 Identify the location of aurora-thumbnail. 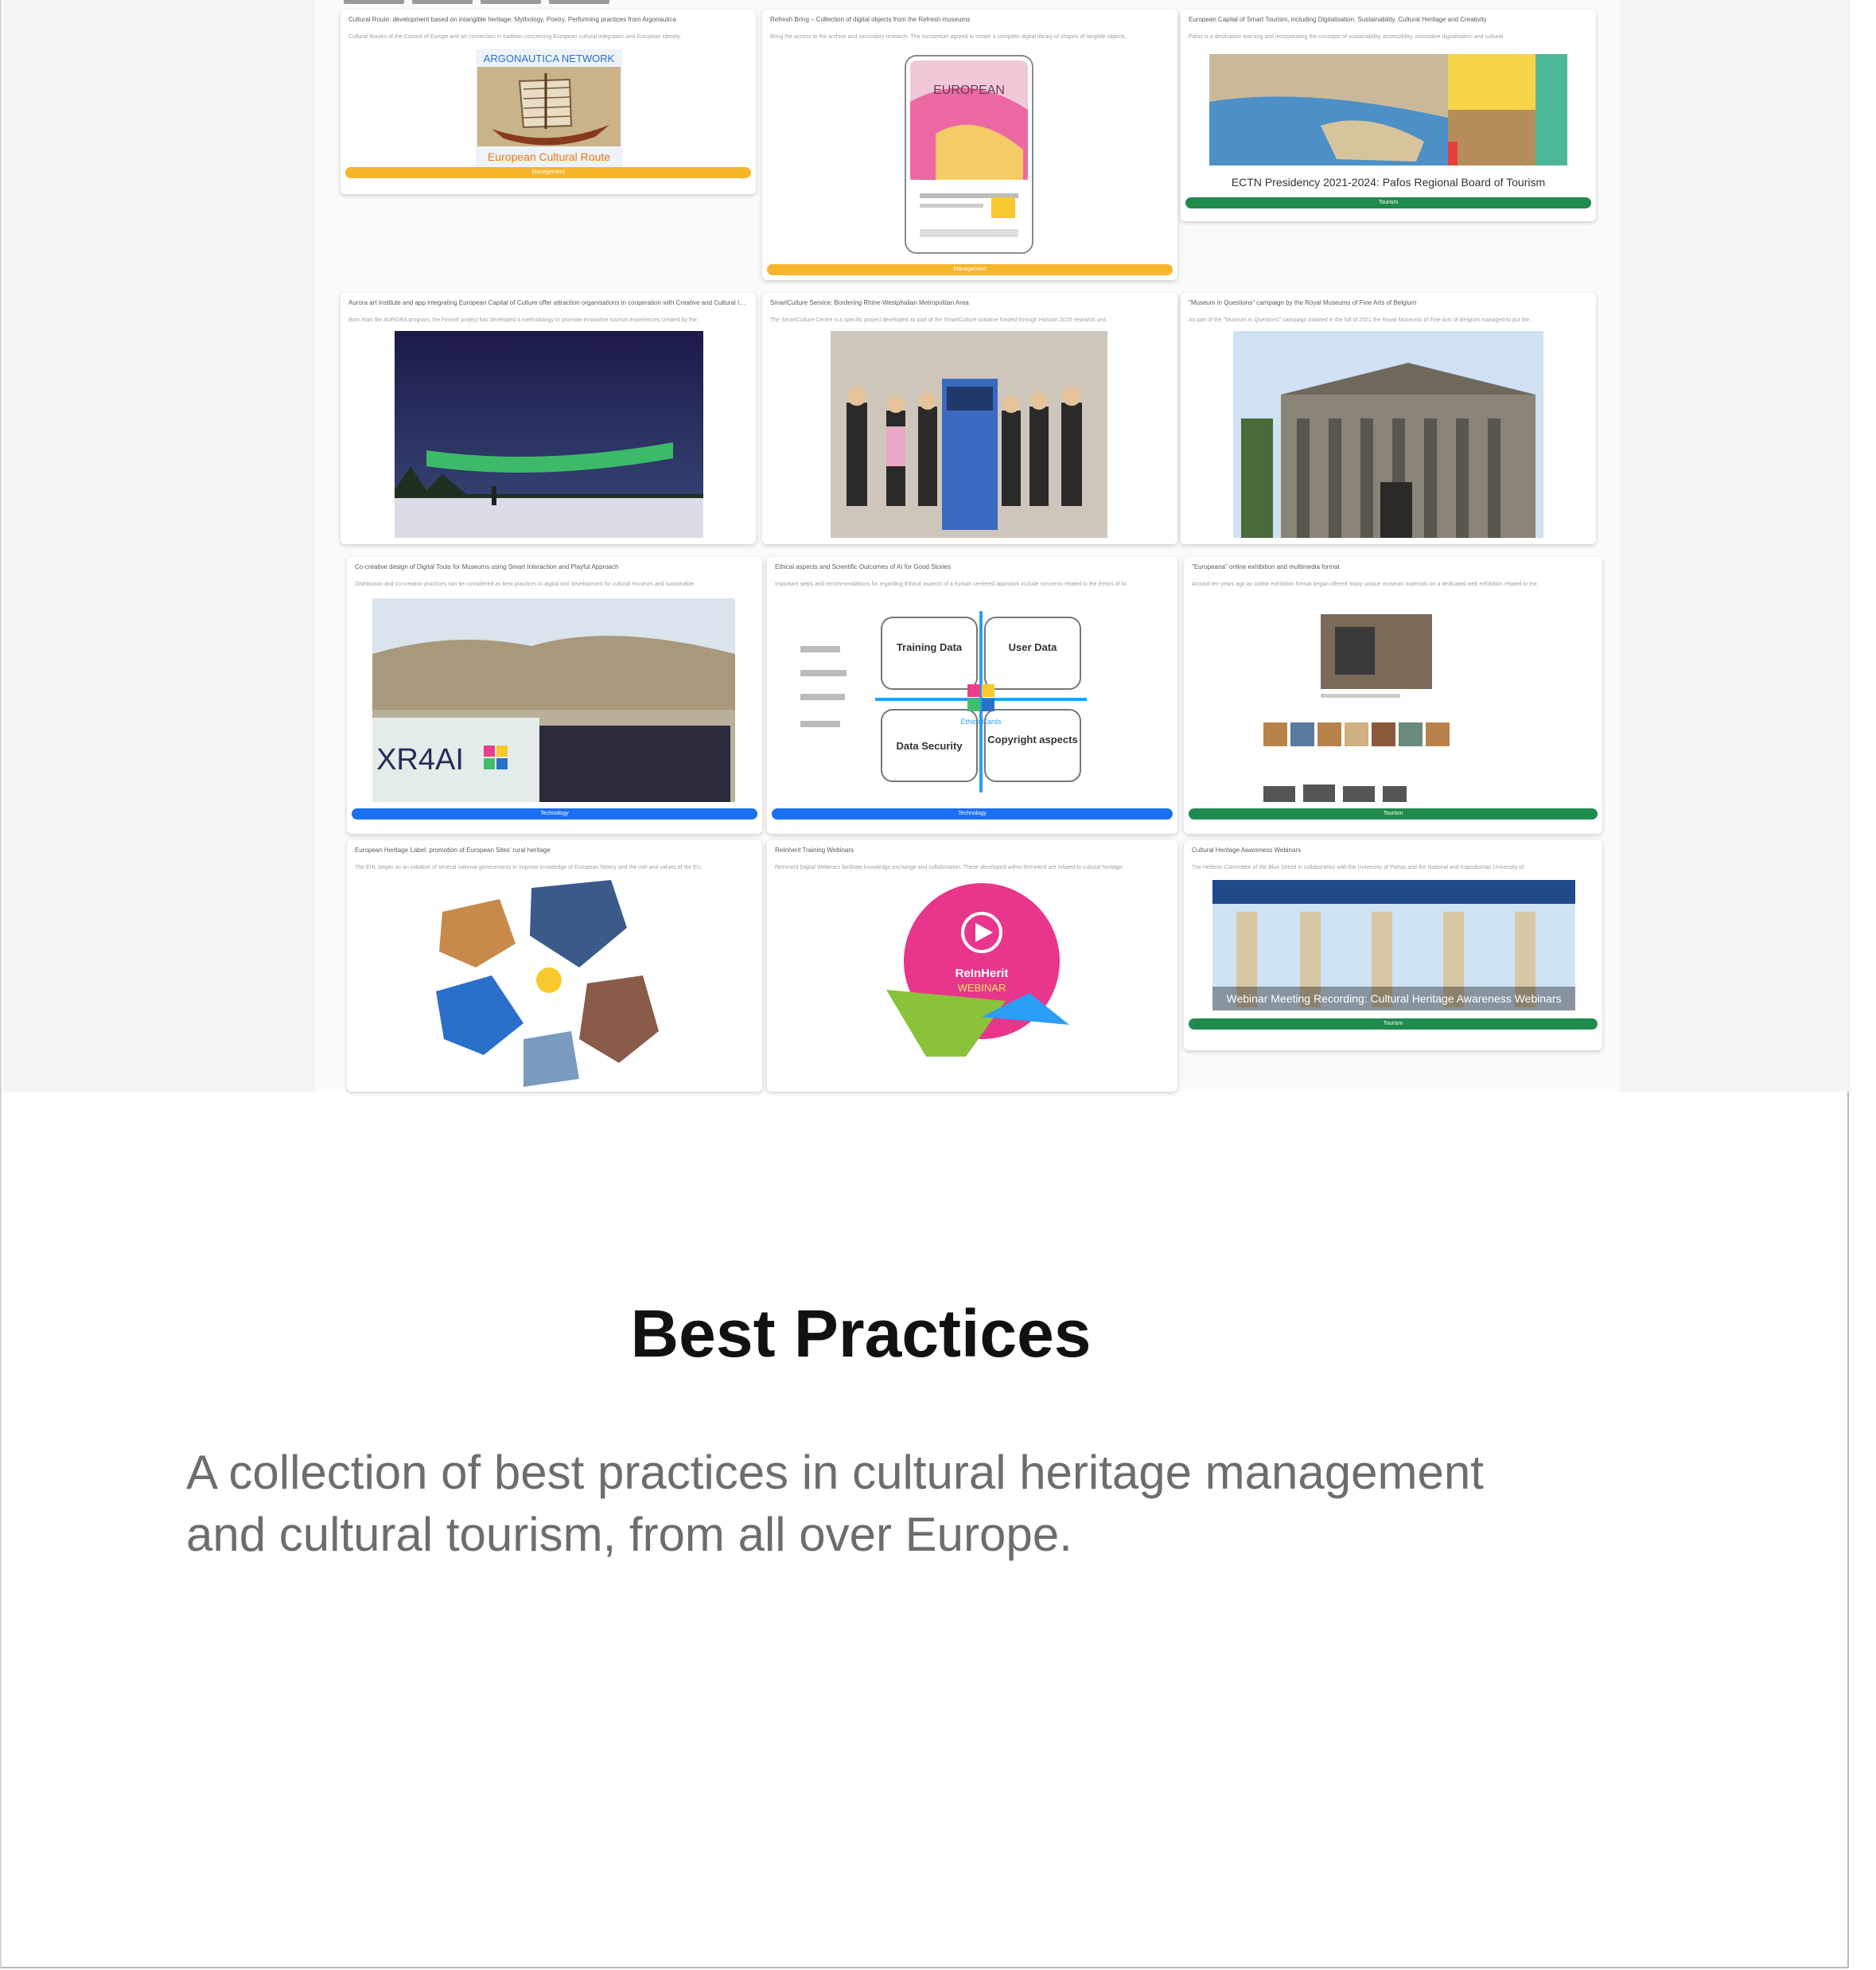
(549, 435).